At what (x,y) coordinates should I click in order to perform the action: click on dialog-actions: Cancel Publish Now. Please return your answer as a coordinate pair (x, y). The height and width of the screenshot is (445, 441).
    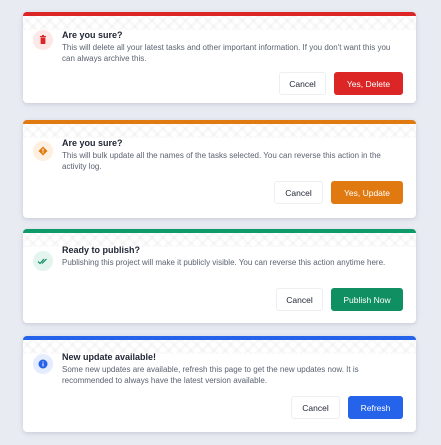
    Looking at the image, I should click on (339, 299).